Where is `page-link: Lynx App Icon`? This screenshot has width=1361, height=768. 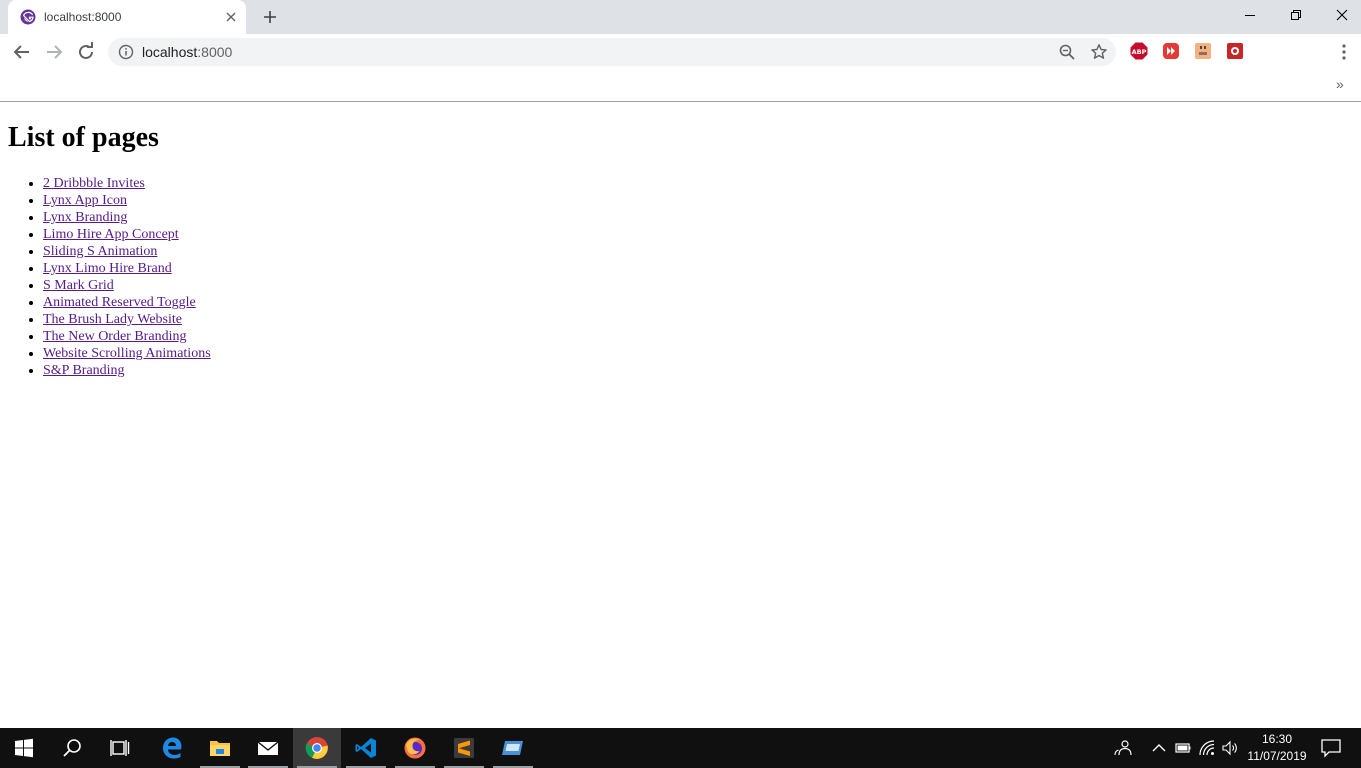 page-link: Lynx App Icon is located at coordinates (85, 200).